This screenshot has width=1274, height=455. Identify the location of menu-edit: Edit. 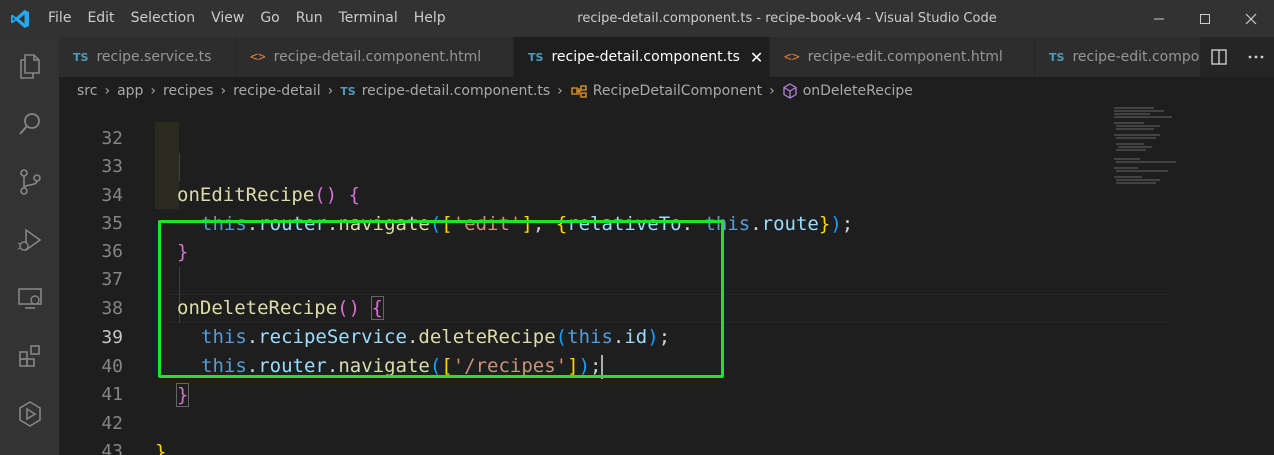
(100, 18).